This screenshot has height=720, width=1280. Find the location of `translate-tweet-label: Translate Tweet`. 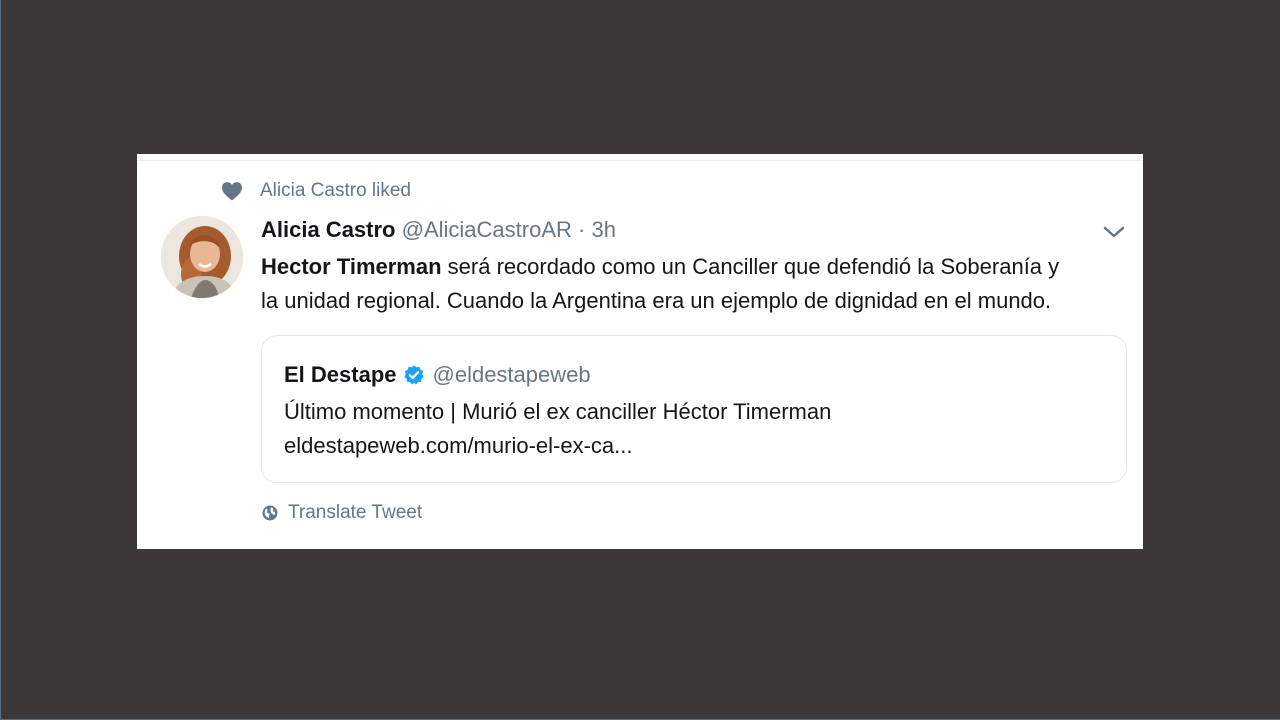

translate-tweet-label: Translate Tweet is located at coordinates (355, 512).